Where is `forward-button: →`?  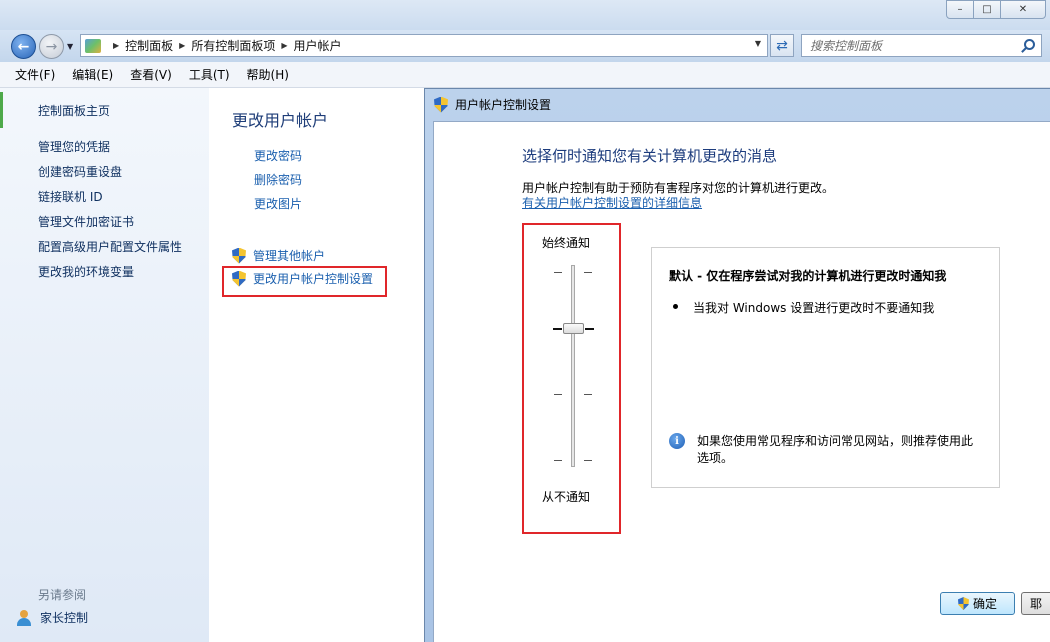
forward-button: → is located at coordinates (51, 46).